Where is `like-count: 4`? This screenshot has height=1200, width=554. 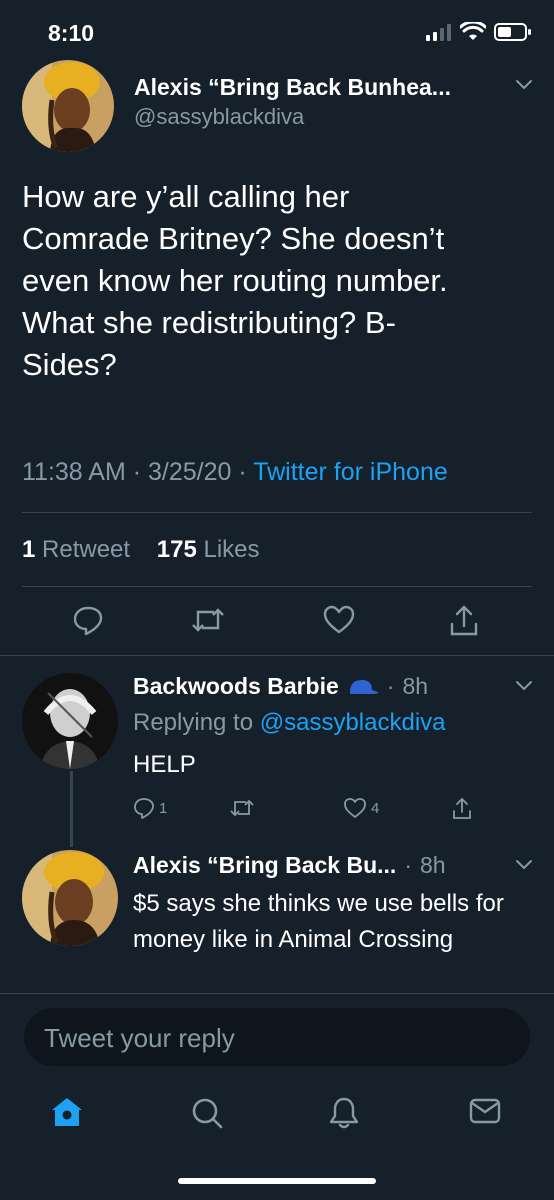 like-count: 4 is located at coordinates (375, 808).